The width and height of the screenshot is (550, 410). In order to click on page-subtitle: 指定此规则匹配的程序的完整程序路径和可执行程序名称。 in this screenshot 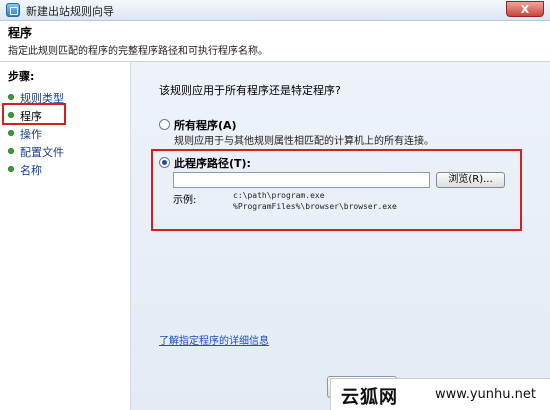, I will do `click(138, 51)`.